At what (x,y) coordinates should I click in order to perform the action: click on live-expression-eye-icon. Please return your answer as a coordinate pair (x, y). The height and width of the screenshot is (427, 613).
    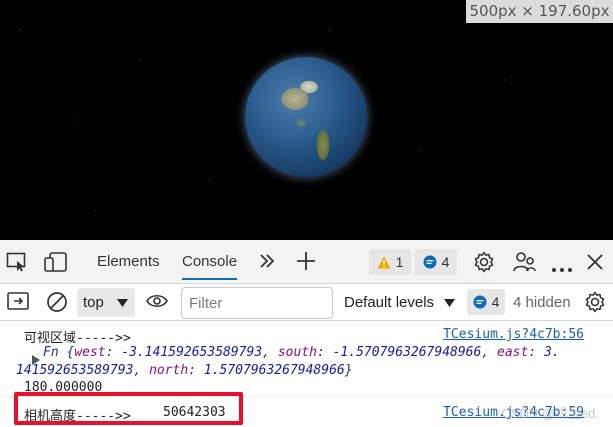
    Looking at the image, I should click on (157, 303).